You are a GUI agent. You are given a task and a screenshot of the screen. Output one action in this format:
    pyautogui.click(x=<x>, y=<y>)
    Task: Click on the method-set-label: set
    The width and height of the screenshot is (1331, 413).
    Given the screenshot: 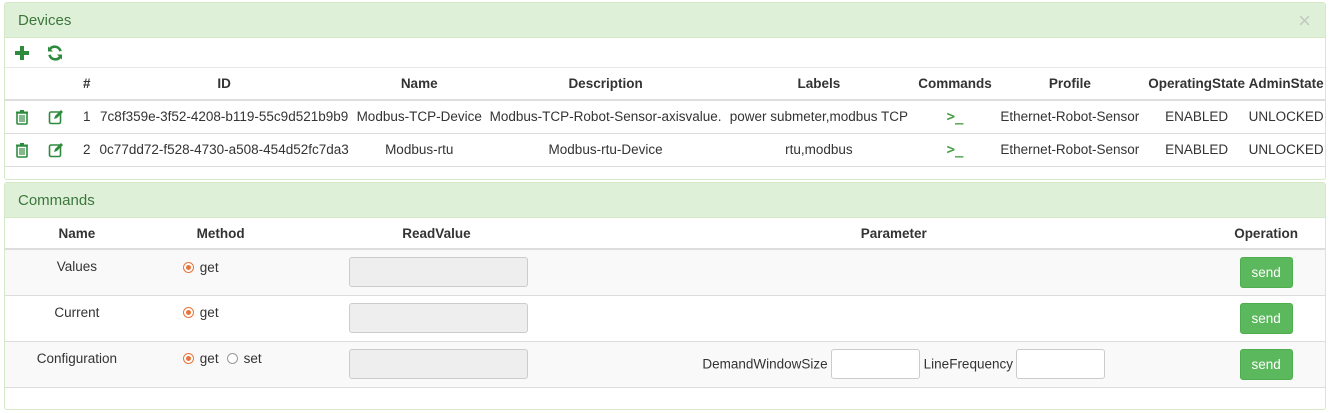 What is the action you would take?
    pyautogui.click(x=252, y=359)
    